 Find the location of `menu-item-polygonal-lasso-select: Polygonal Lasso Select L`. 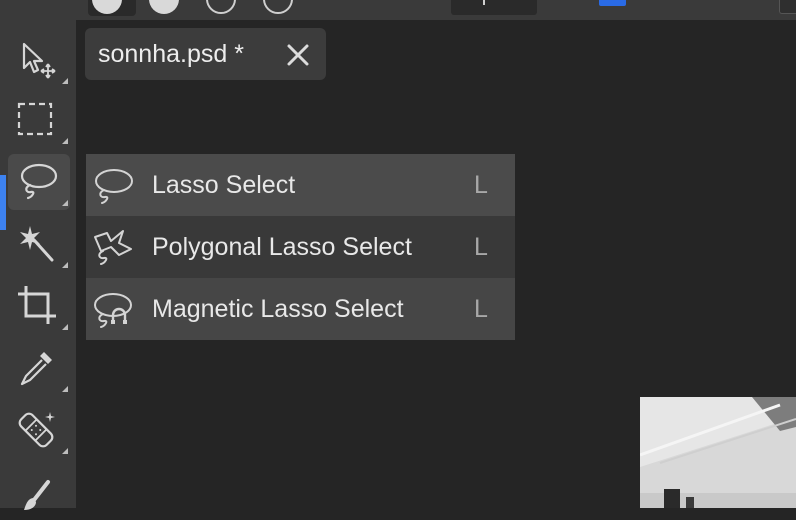

menu-item-polygonal-lasso-select: Polygonal Lasso Select L is located at coordinates (300, 247).